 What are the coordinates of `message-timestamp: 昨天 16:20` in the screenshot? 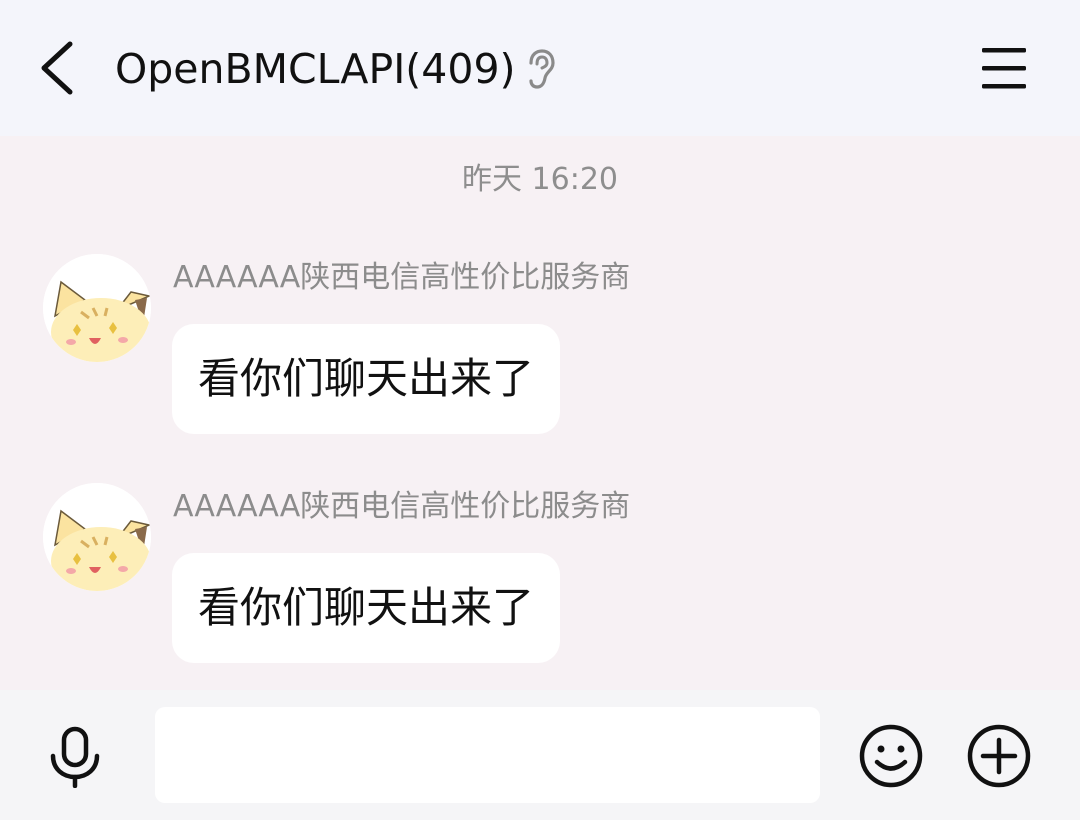 It's located at (540, 179).